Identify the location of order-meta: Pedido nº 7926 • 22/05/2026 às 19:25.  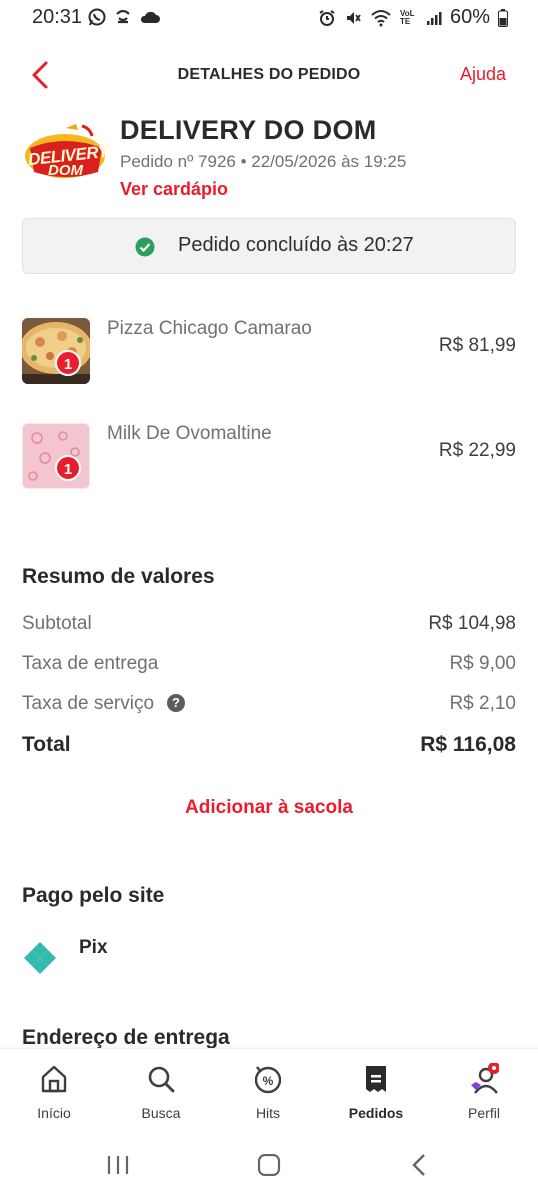
(263, 161).